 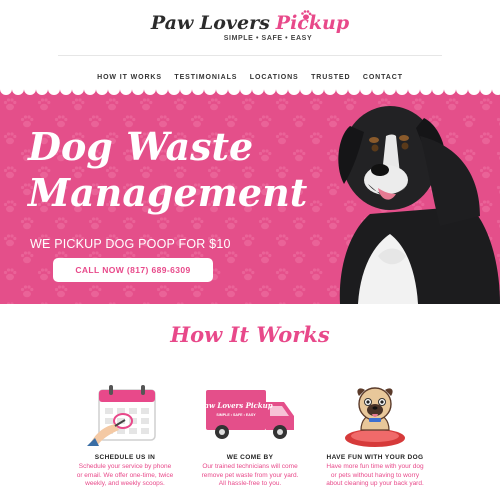 I want to click on nav-trusted: TRUSTED, so click(x=330, y=77).